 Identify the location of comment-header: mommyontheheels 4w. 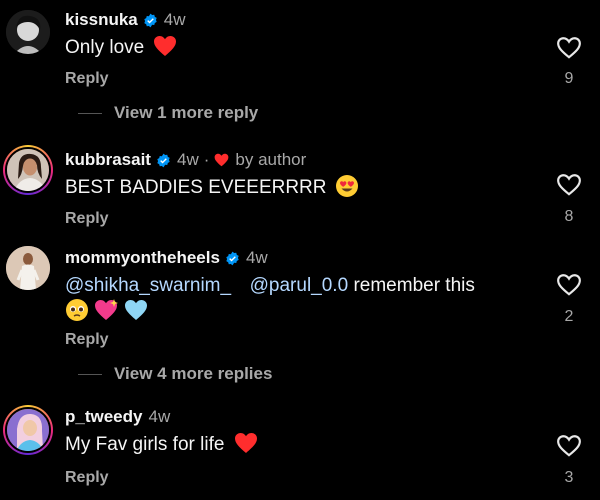
(166, 258).